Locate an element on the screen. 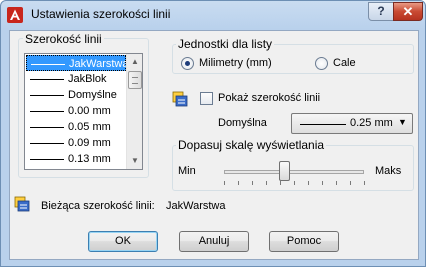 The height and width of the screenshot is (267, 426). chevron-down-icon: ▼ is located at coordinates (402, 122).